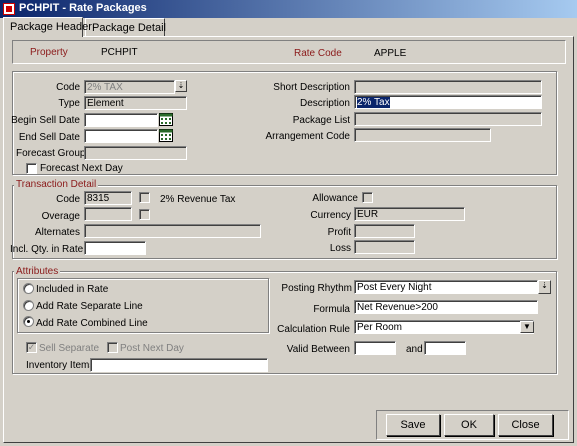  What do you see at coordinates (181, 86) in the screenshot?
I see `lookup-arrow-icon: ⇣` at bounding box center [181, 86].